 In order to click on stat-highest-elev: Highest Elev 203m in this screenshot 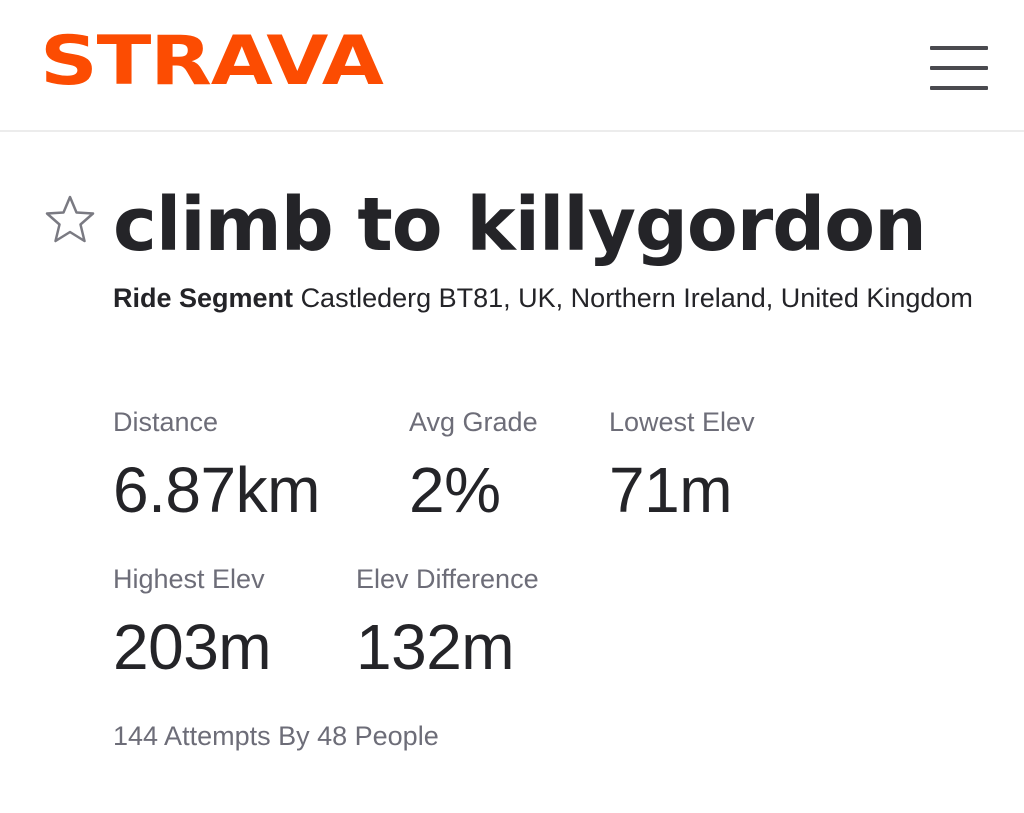, I will do `click(192, 623)`.